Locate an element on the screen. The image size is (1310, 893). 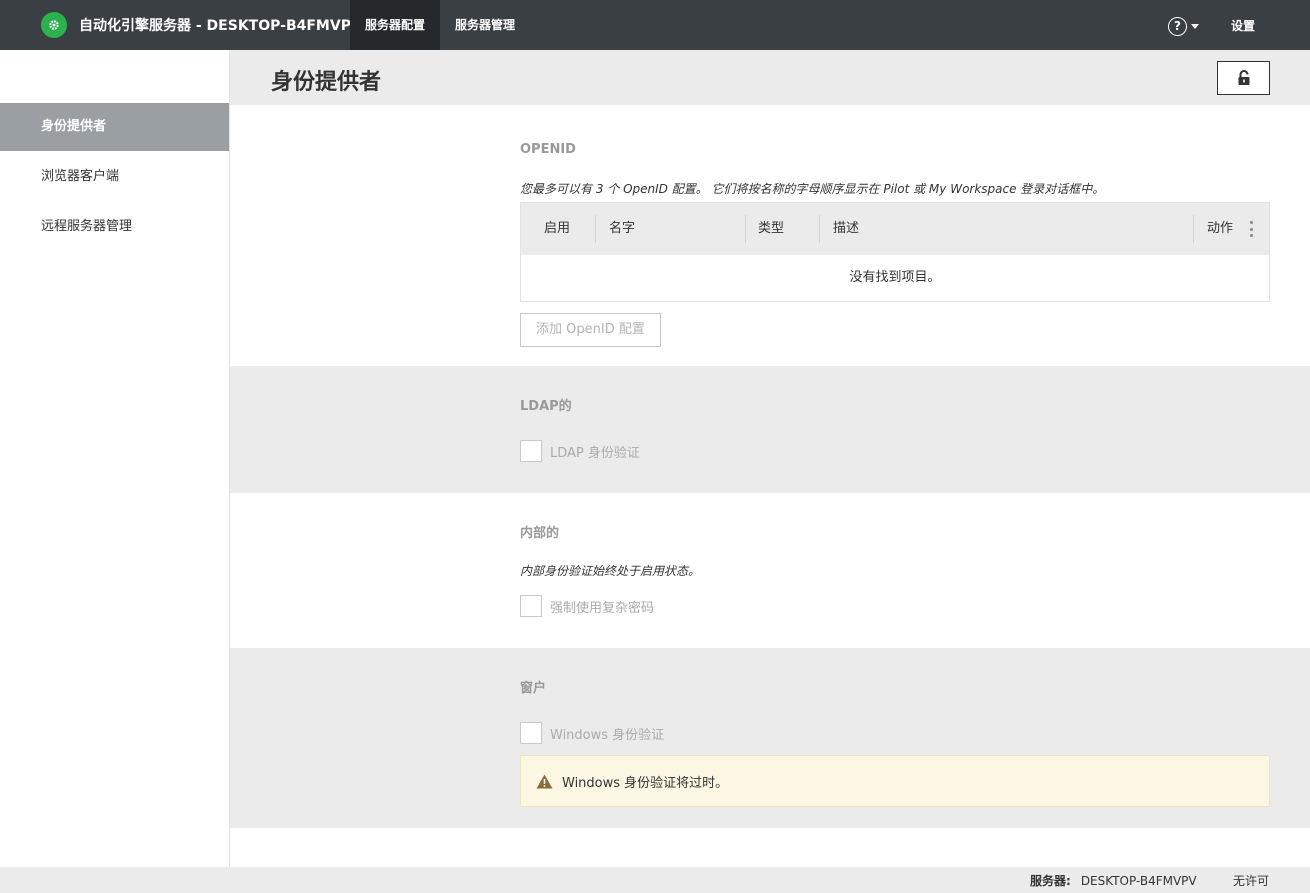
internal-heading: 内部的 is located at coordinates (540, 533).